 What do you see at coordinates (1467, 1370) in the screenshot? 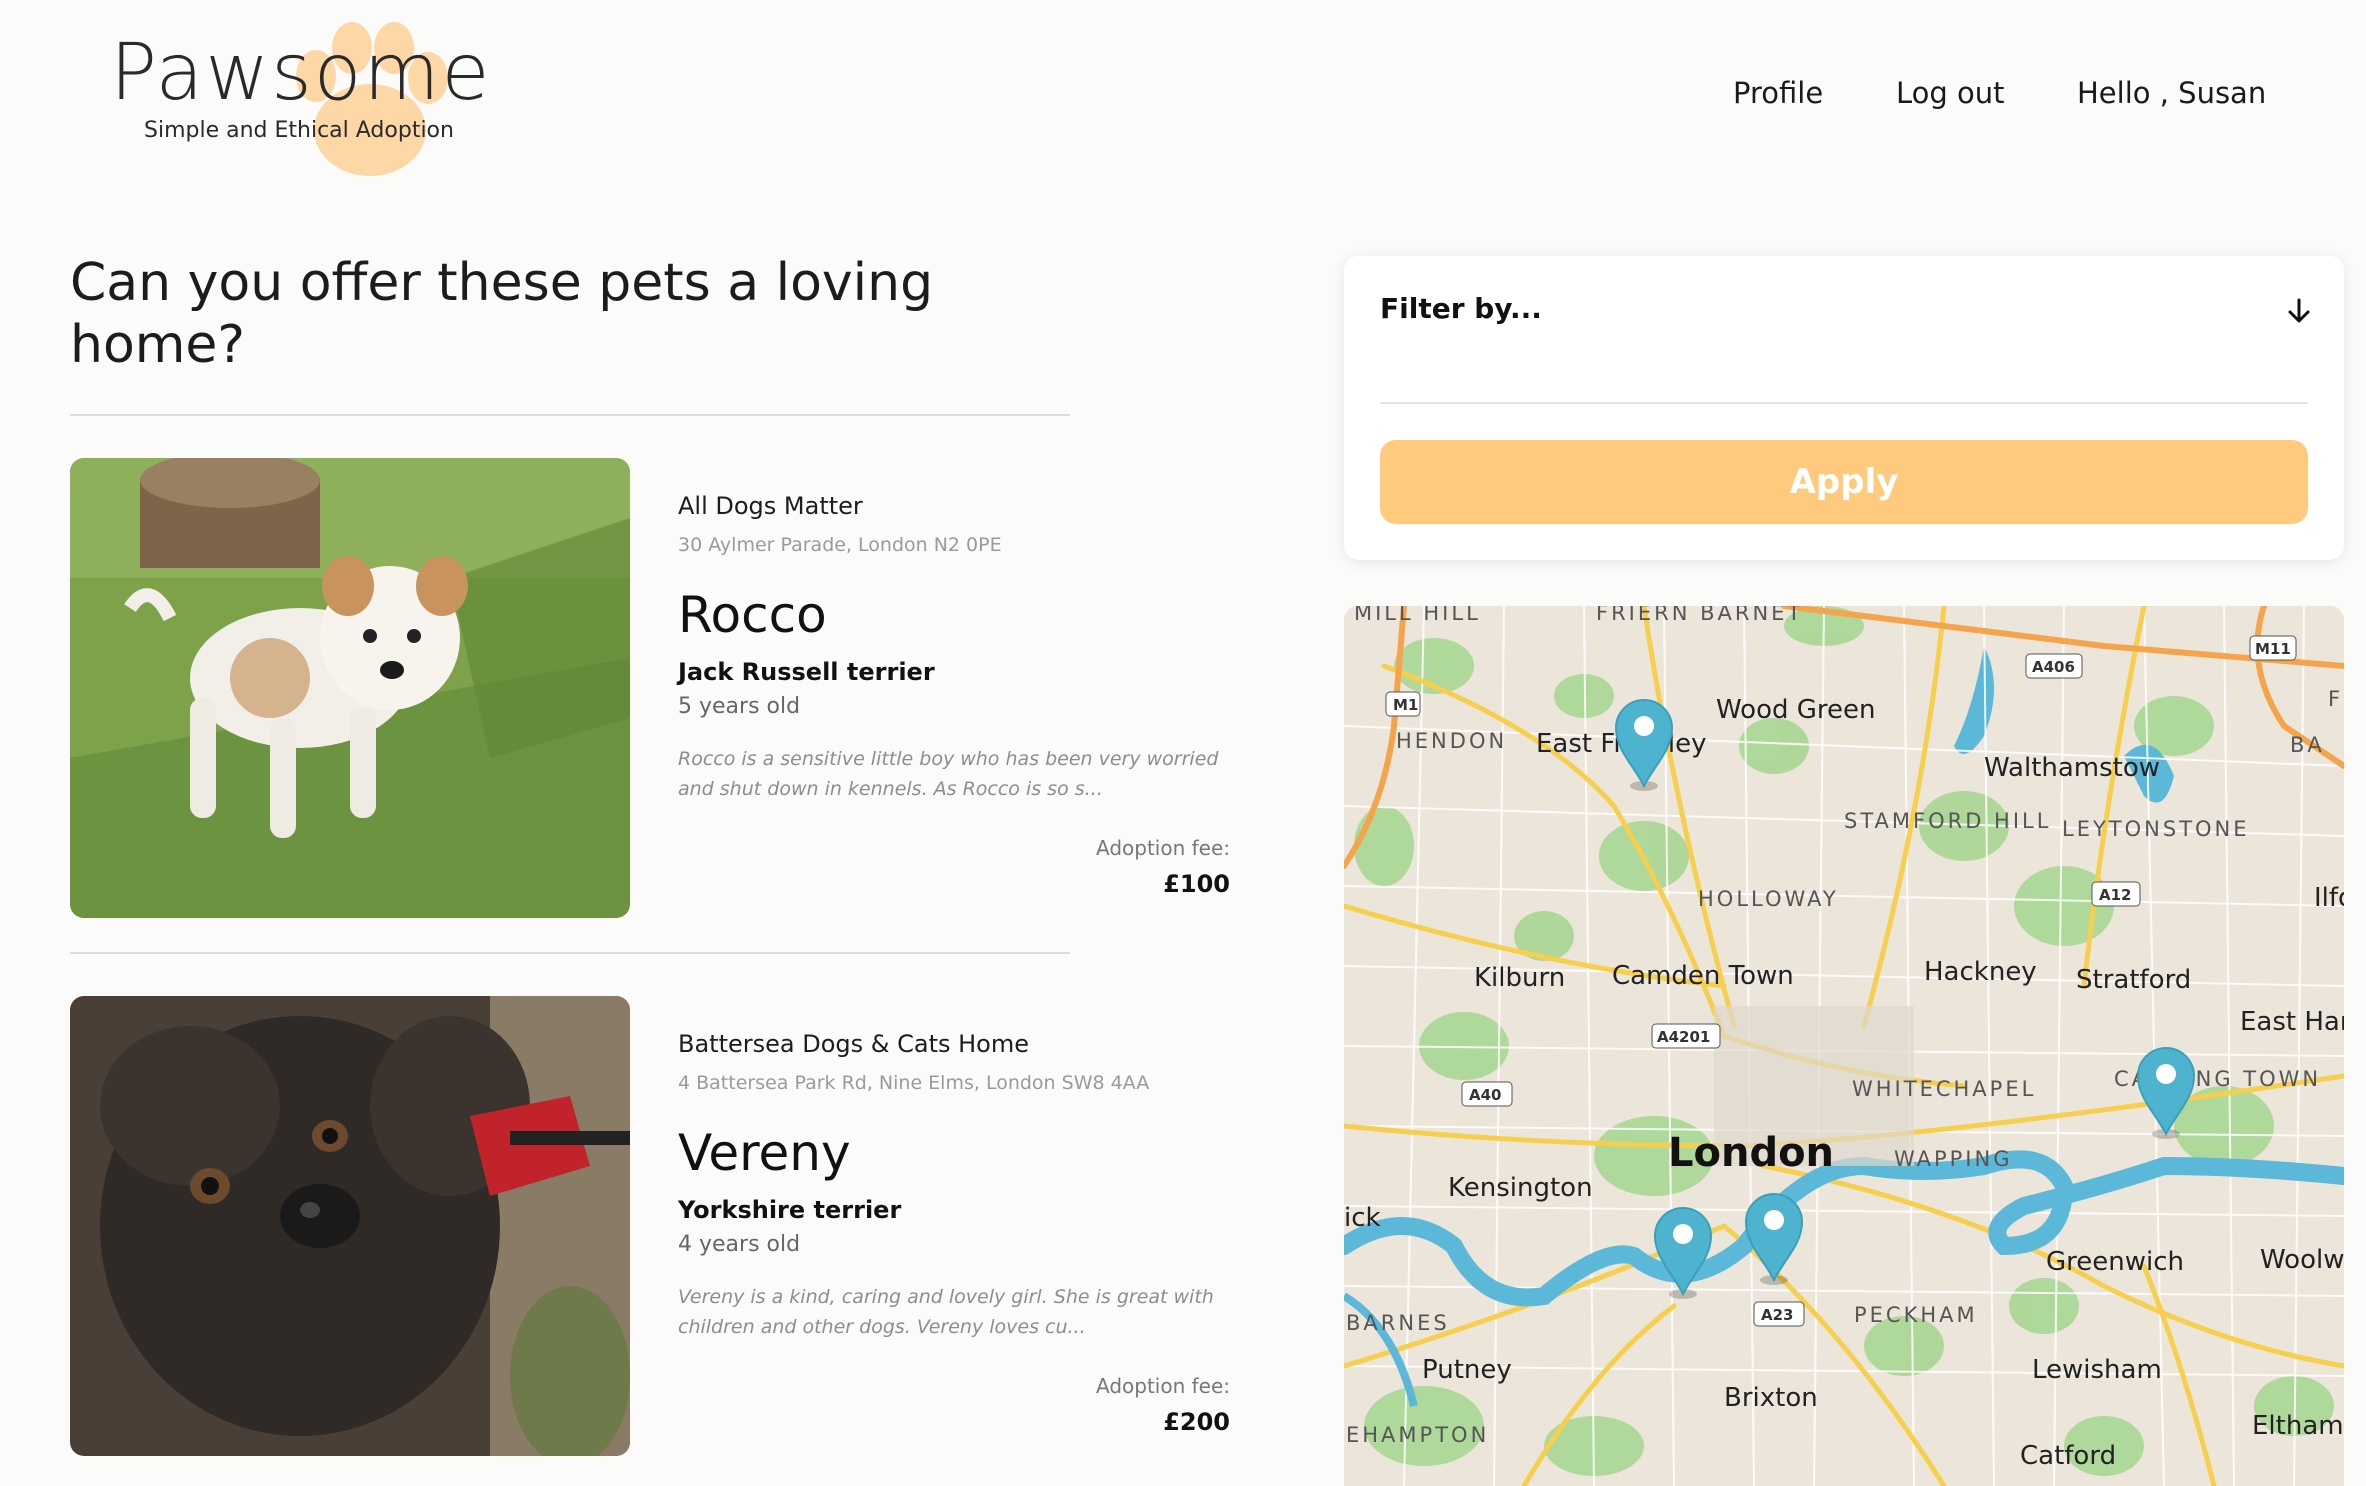
I see `map-label: Putney` at bounding box center [1467, 1370].